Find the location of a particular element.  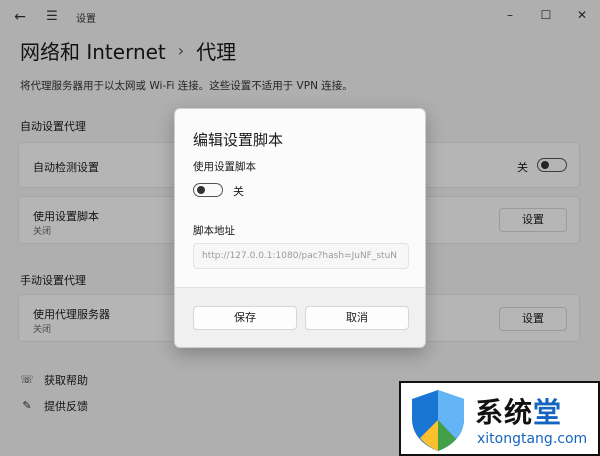

use-script-toggle-label: 关 is located at coordinates (238, 191).